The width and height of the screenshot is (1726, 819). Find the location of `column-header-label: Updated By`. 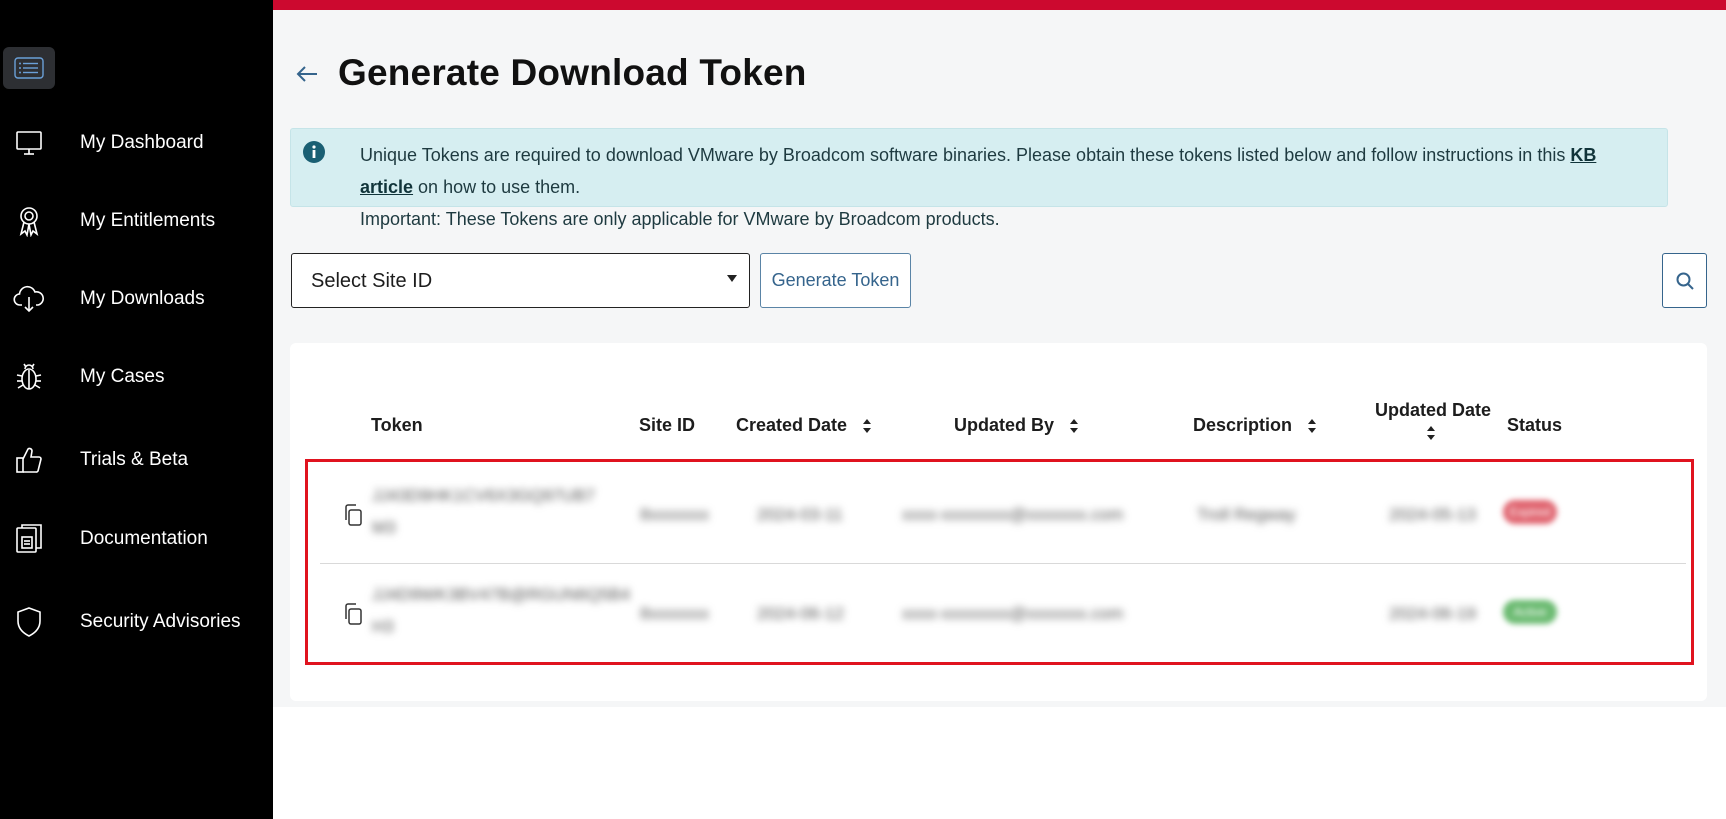

column-header-label: Updated By is located at coordinates (1004, 425).